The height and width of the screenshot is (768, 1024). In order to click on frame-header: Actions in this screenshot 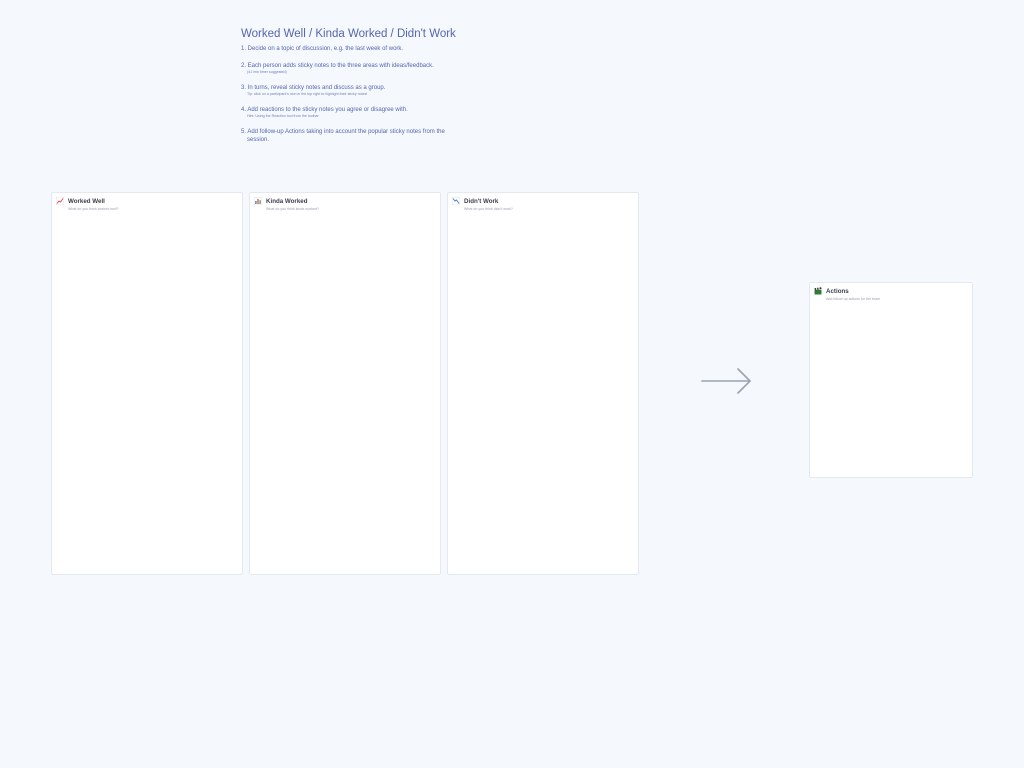, I will do `click(831, 291)`.